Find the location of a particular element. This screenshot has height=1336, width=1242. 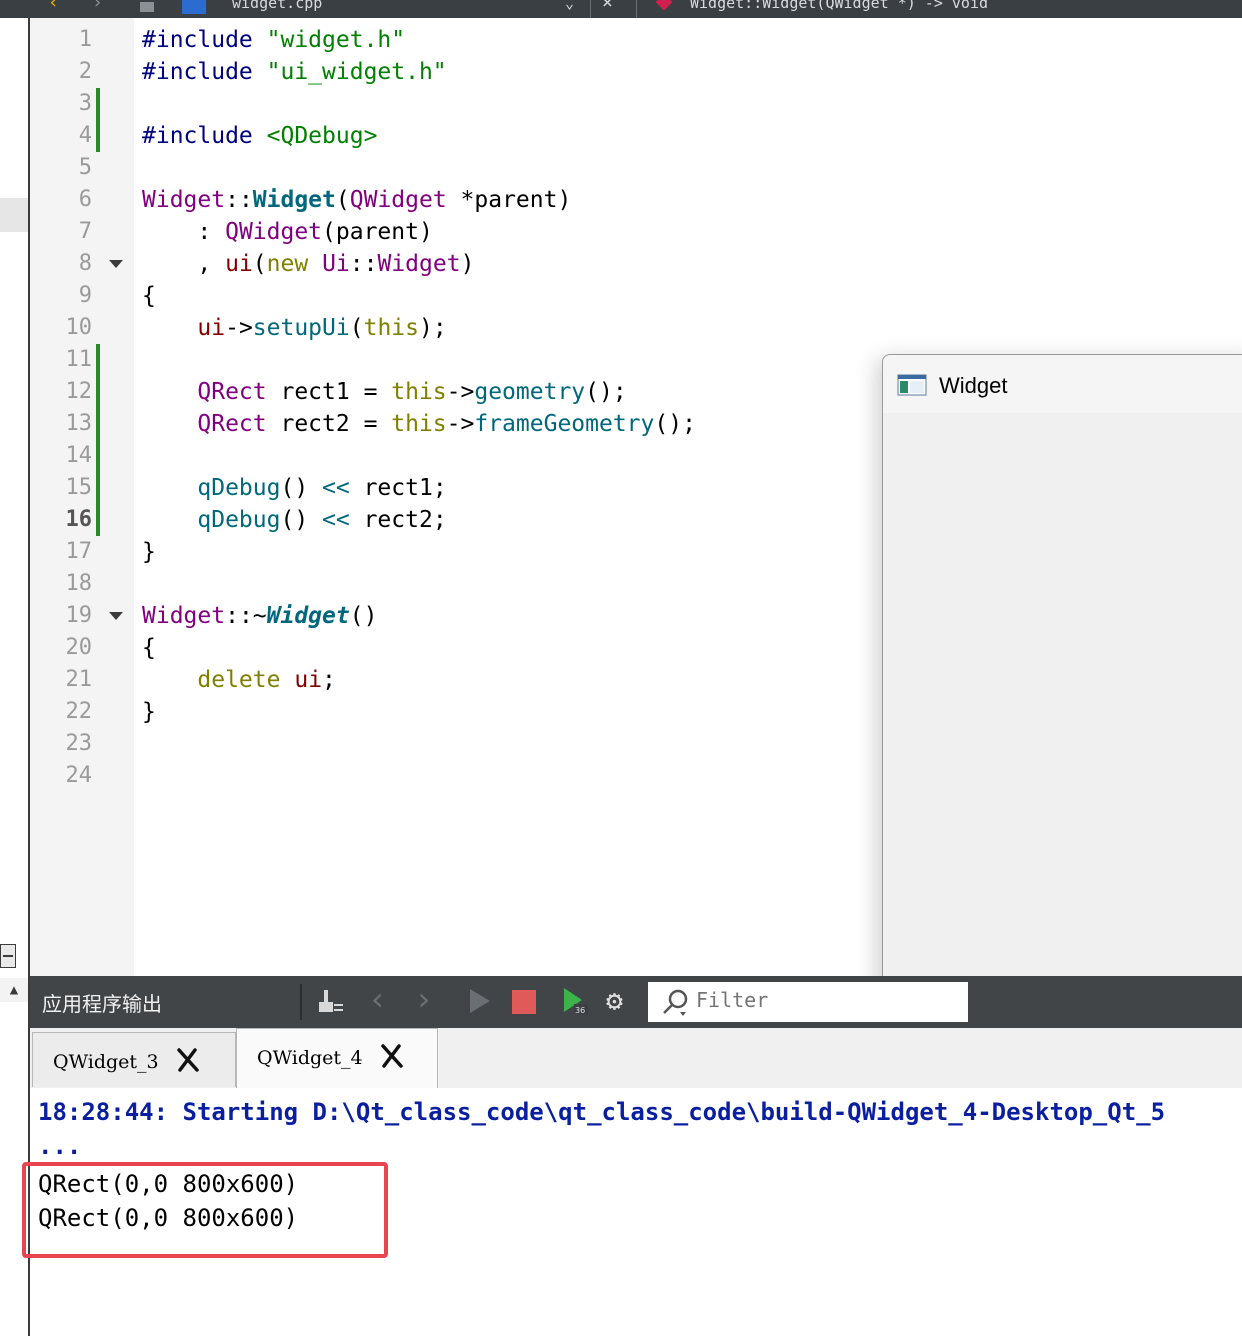

code-line-19: Widget::~Widget() is located at coordinates (259, 616).